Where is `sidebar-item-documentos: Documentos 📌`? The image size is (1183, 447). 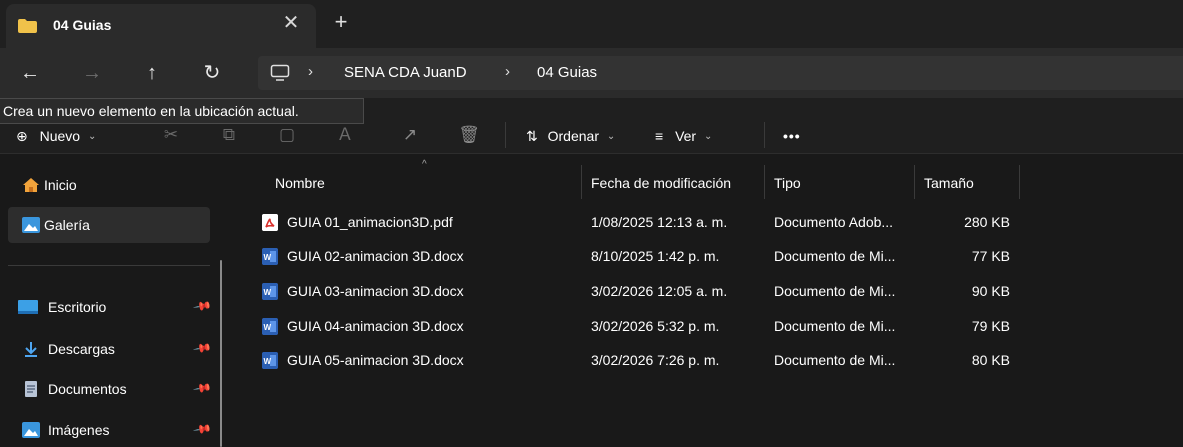
sidebar-item-documentos: Documentos 📌 is located at coordinates (110, 389).